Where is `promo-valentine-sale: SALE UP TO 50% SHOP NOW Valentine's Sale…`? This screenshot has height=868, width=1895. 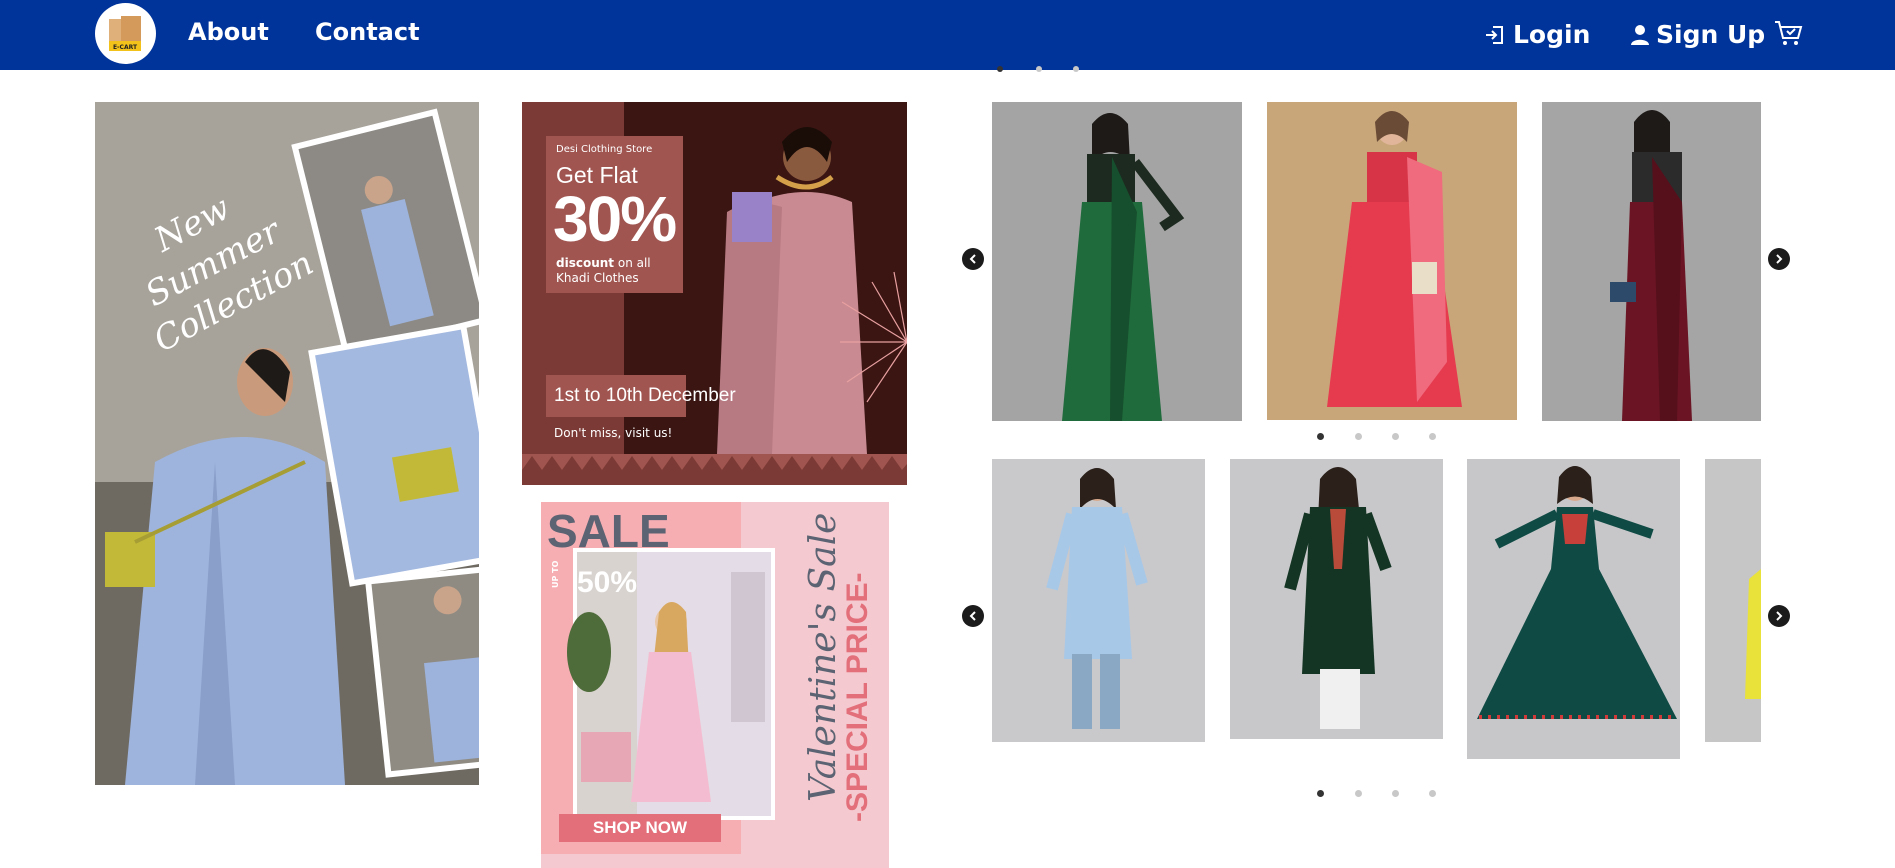 promo-valentine-sale: SALE UP TO 50% SHOP NOW Valentine's Sale… is located at coordinates (715, 685).